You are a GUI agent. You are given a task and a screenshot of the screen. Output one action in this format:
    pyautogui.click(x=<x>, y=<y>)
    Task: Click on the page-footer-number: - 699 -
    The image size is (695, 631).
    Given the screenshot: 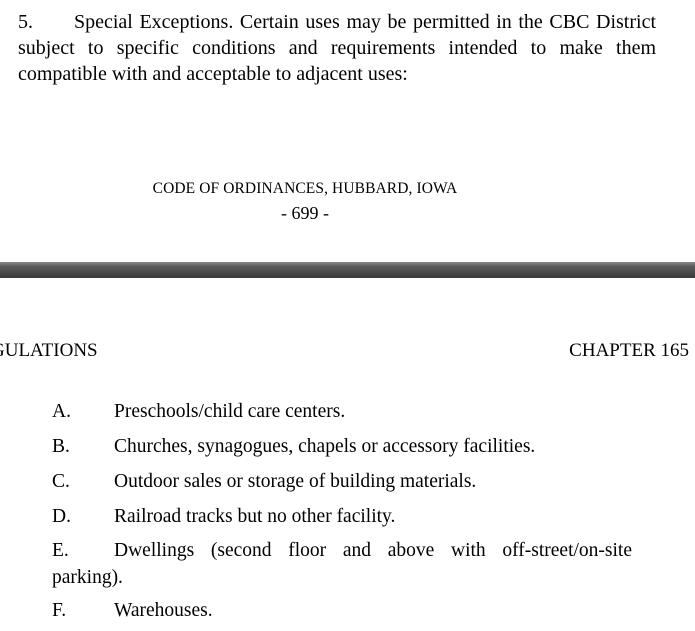 What is the action you would take?
    pyautogui.click(x=305, y=213)
    